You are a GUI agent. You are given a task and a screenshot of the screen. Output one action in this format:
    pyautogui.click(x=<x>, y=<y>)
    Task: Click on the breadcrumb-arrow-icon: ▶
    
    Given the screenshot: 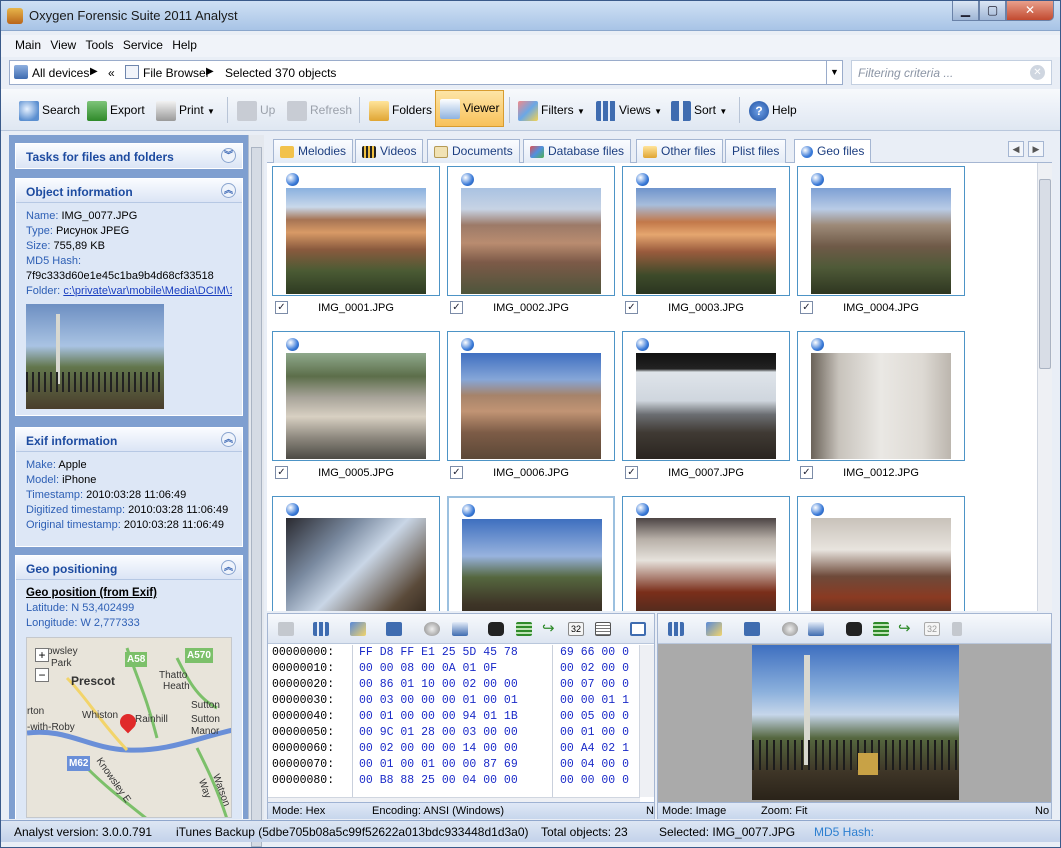 What is the action you would take?
    pyautogui.click(x=94, y=71)
    